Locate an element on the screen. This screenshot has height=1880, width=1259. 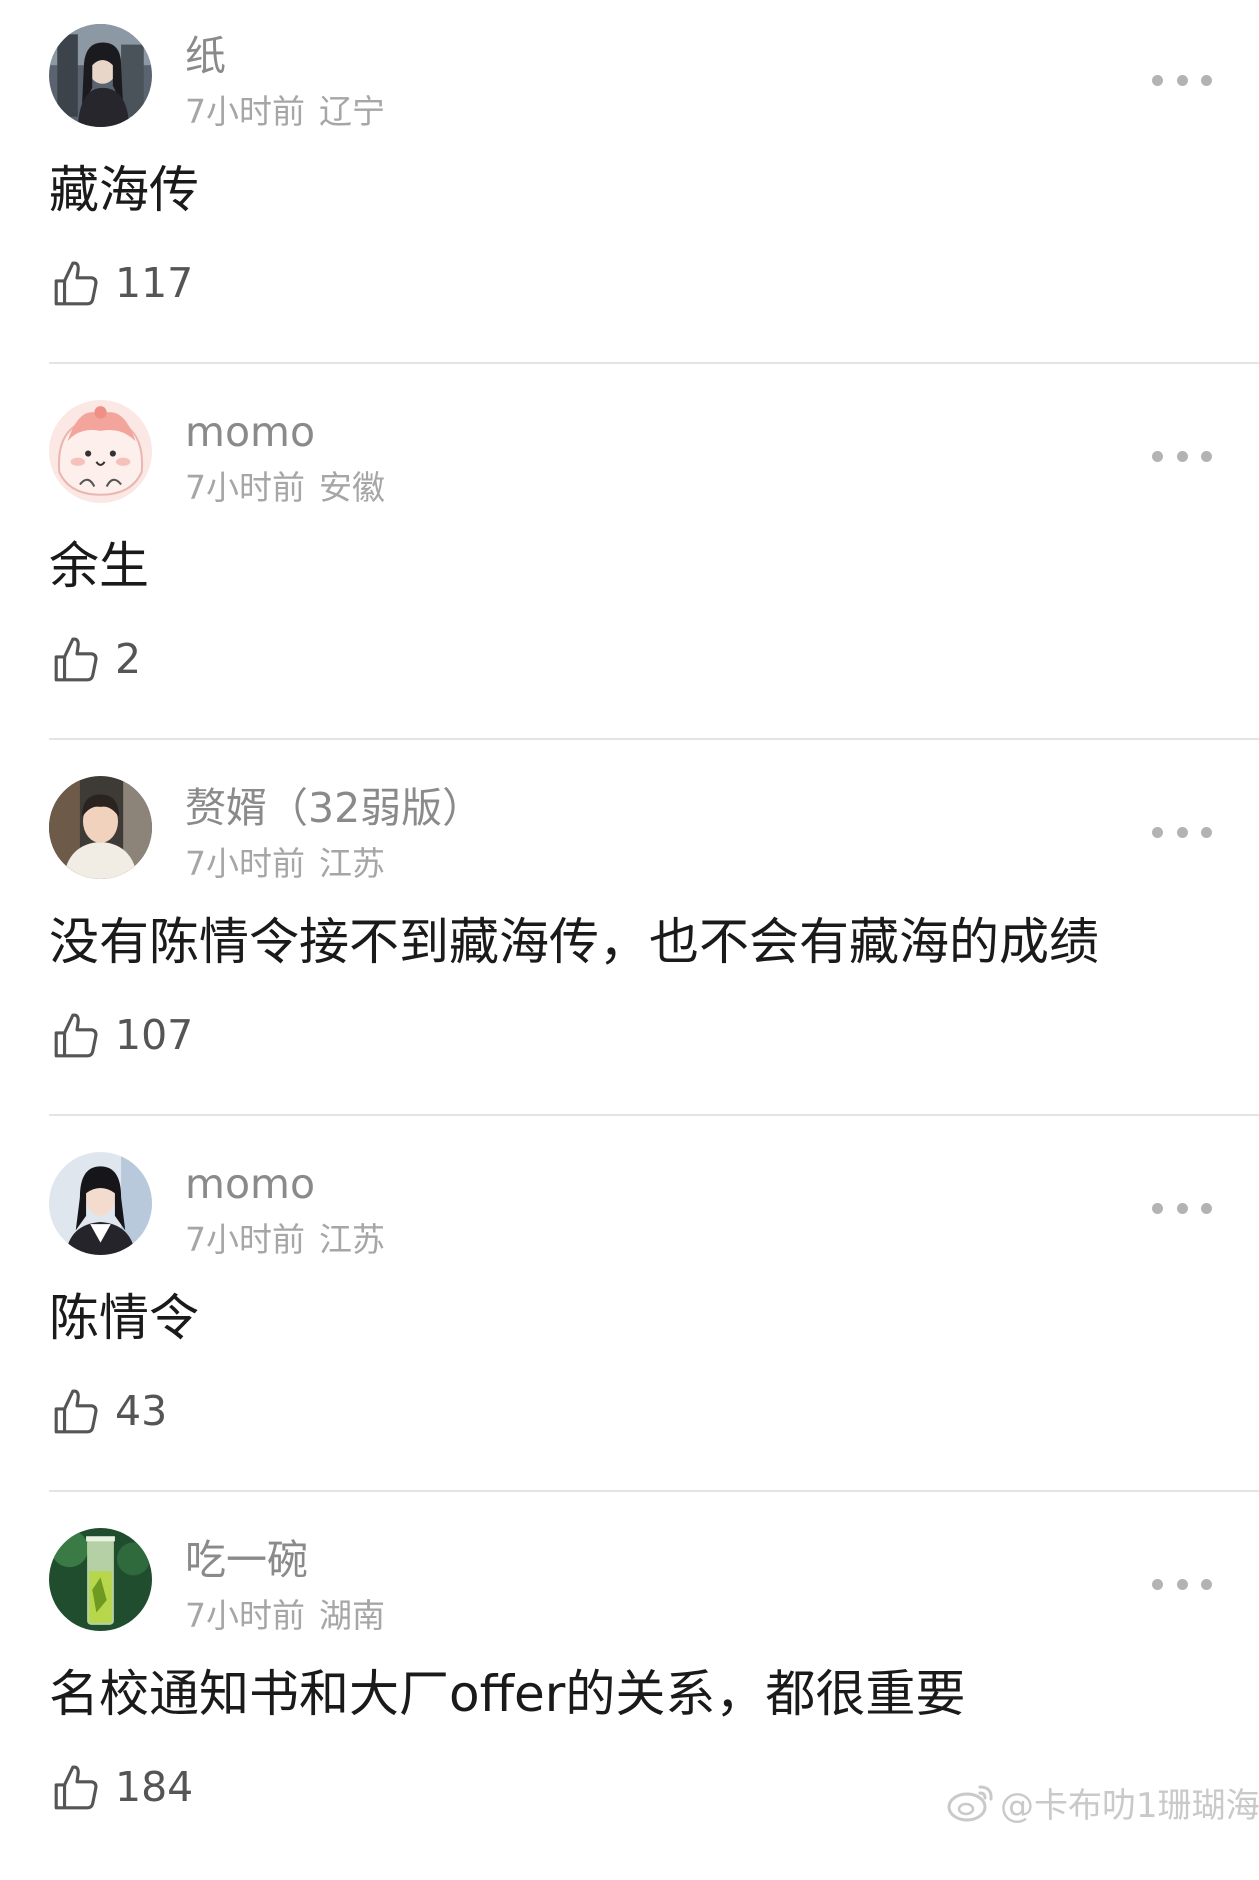
location: 辽宁 is located at coordinates (352, 111).